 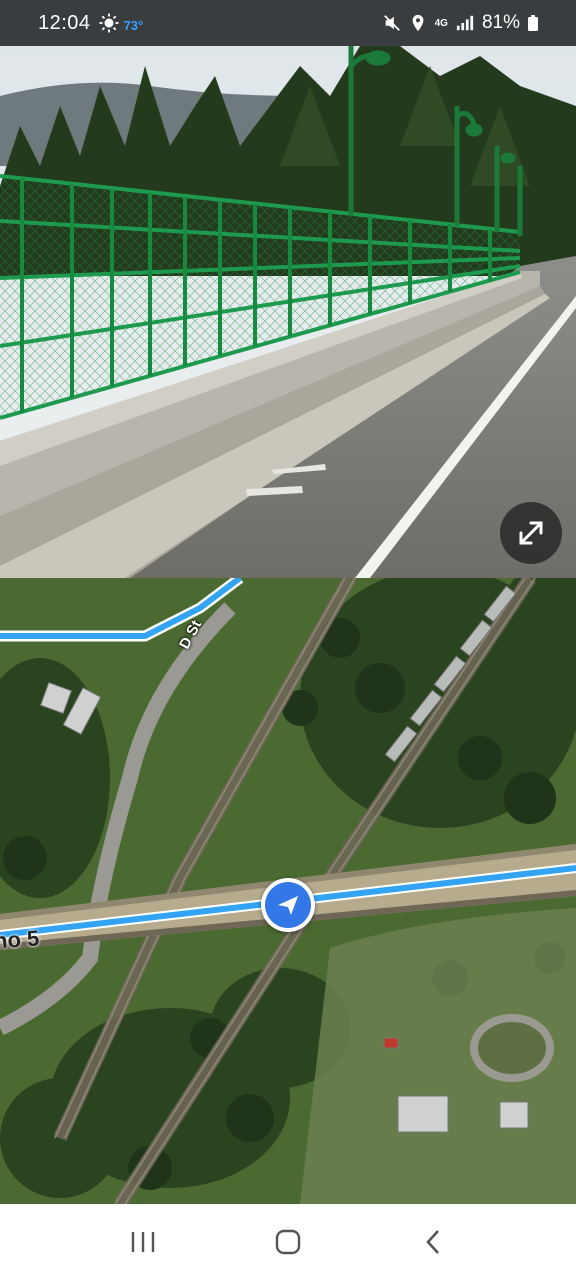 What do you see at coordinates (288, 23) in the screenshot?
I see `status-bar: 12:04 73° 4G 81%` at bounding box center [288, 23].